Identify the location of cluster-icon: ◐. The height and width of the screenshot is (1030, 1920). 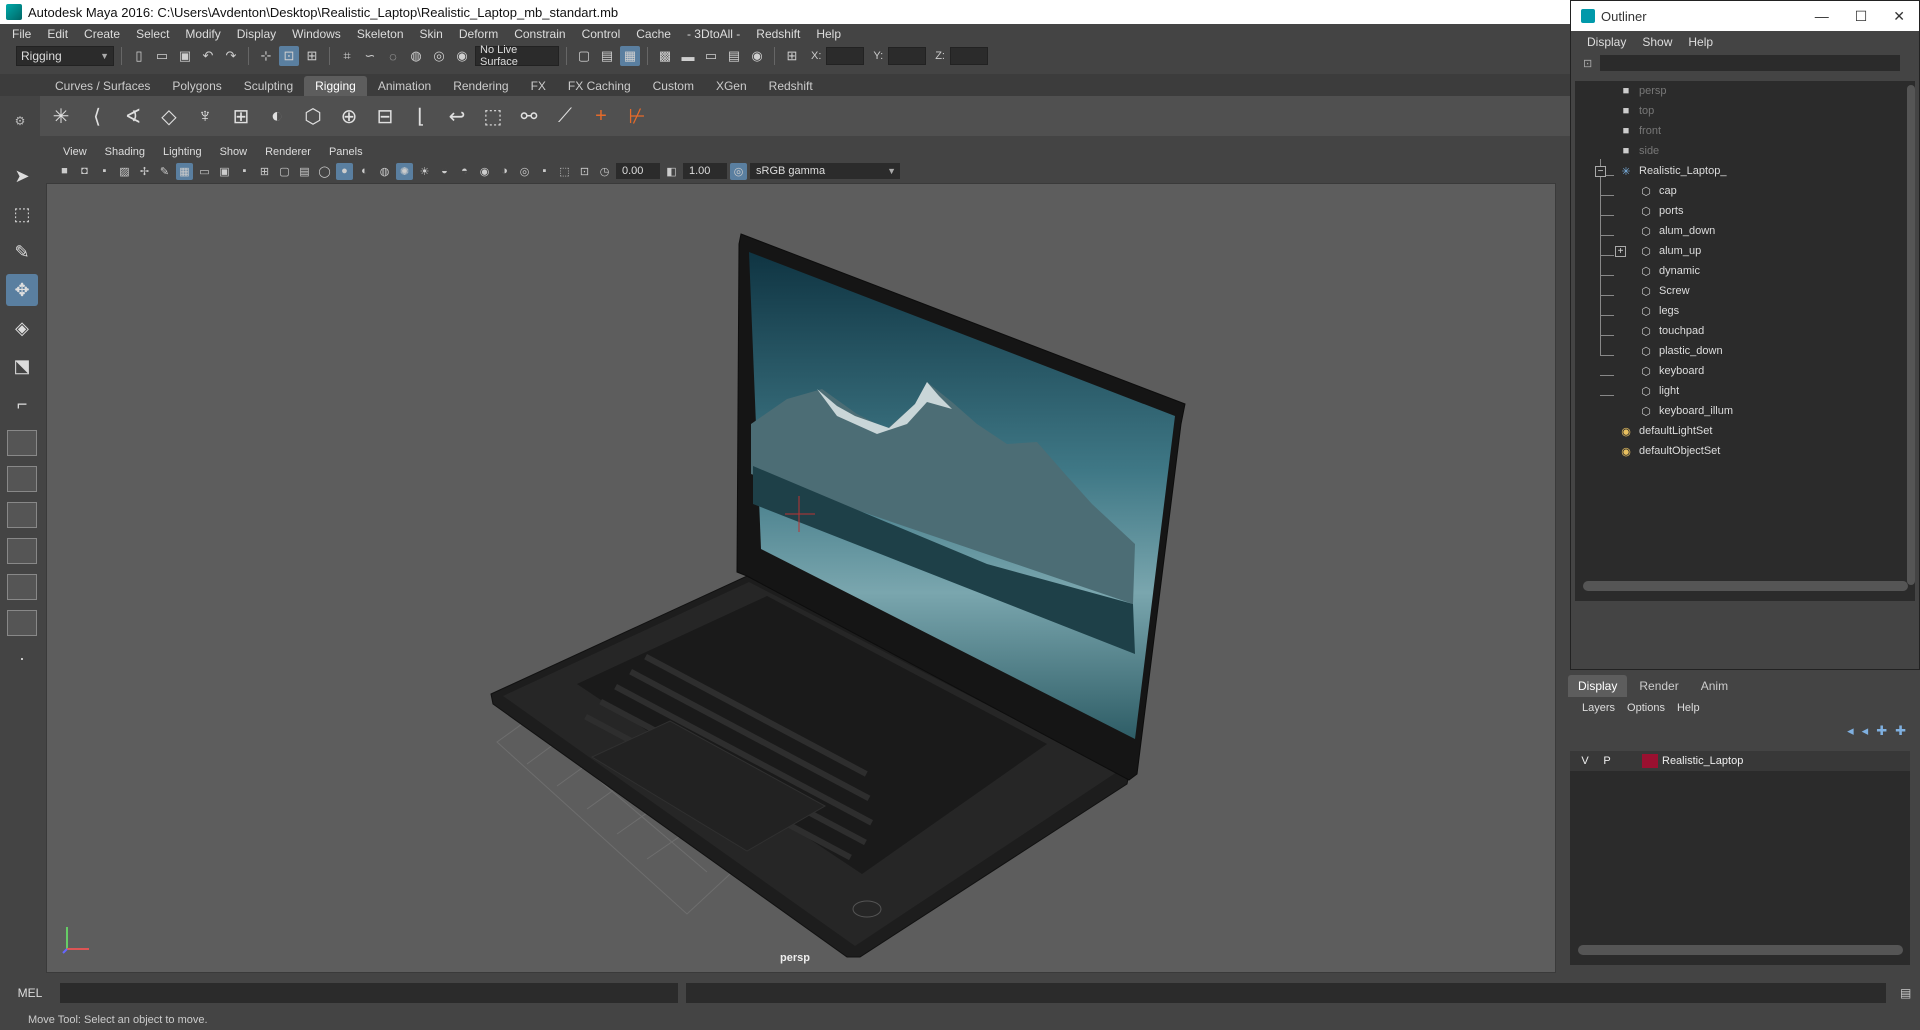
(277, 116).